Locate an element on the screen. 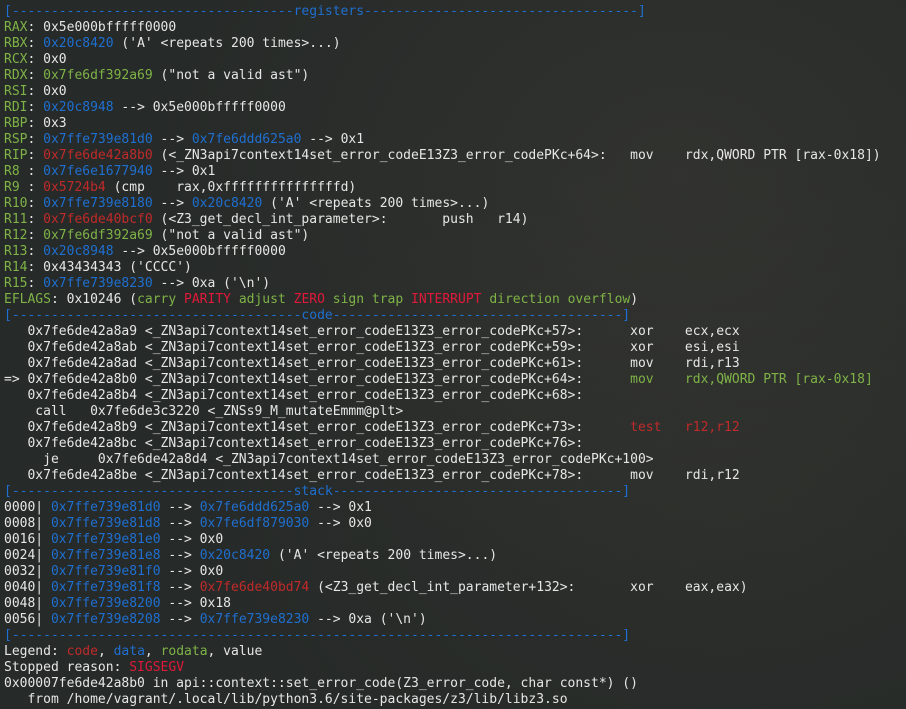  register-name: RDX is located at coordinates (16, 75).